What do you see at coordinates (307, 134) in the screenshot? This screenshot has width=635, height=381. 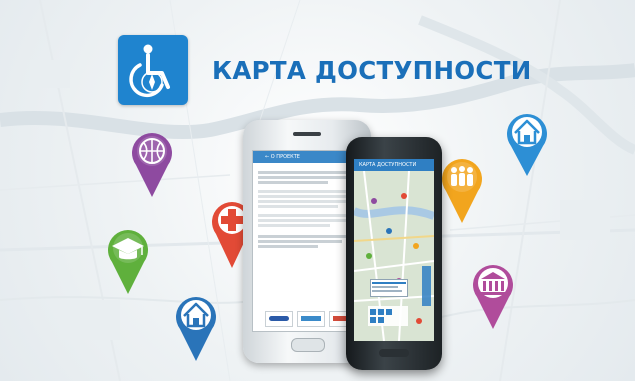 I see `phone-speaker` at bounding box center [307, 134].